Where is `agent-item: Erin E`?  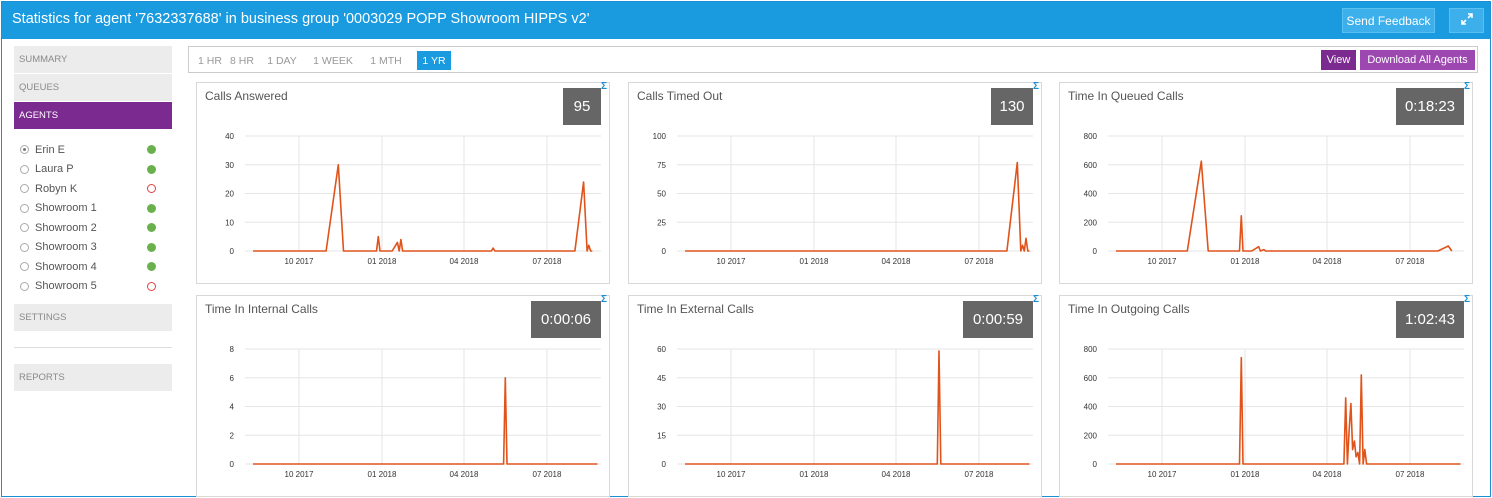 agent-item: Erin E is located at coordinates (96, 150).